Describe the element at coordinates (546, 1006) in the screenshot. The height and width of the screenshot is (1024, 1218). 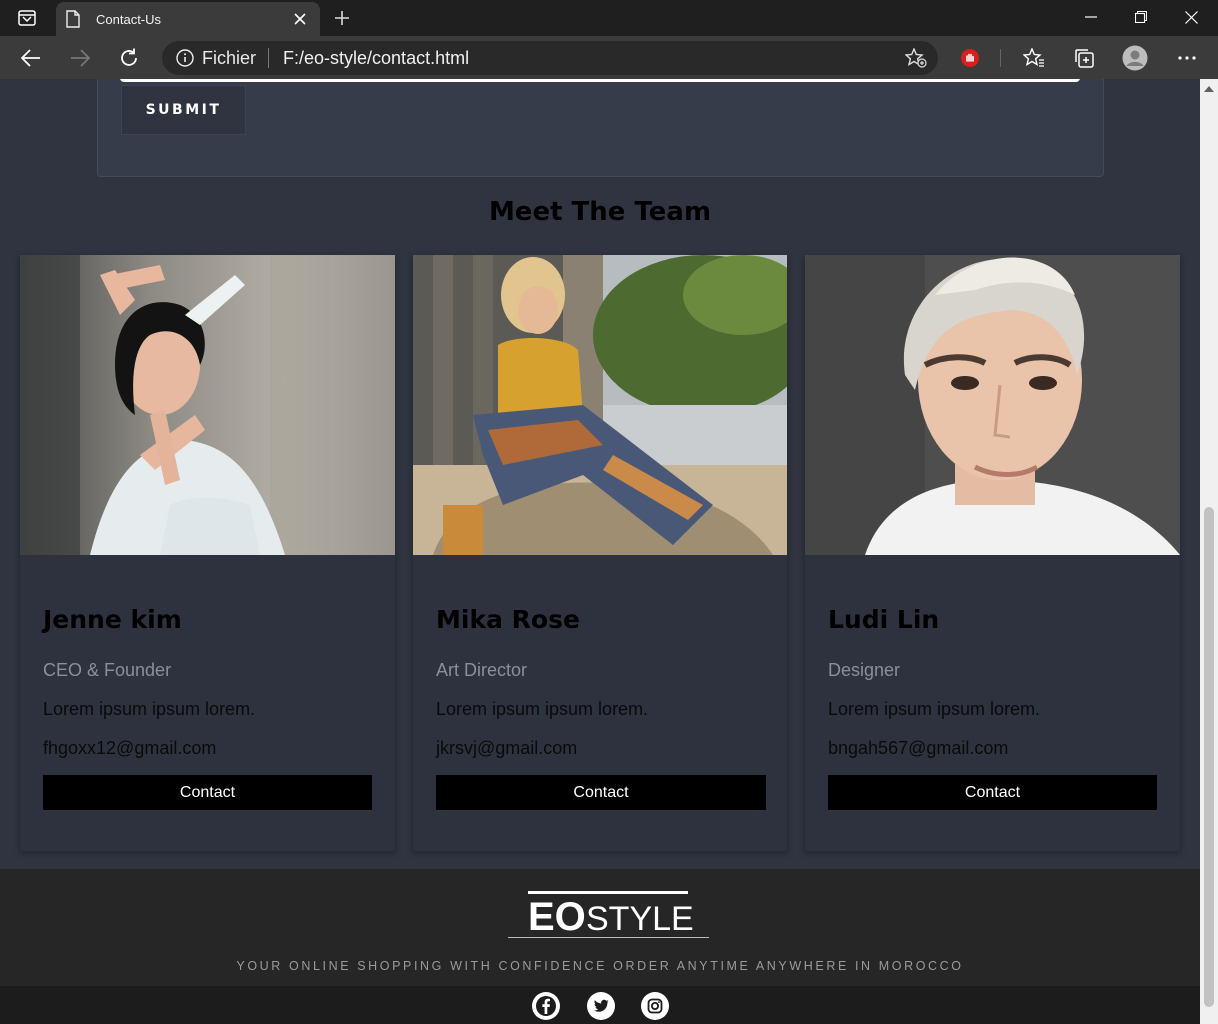
I see `facebook-icon` at that location.